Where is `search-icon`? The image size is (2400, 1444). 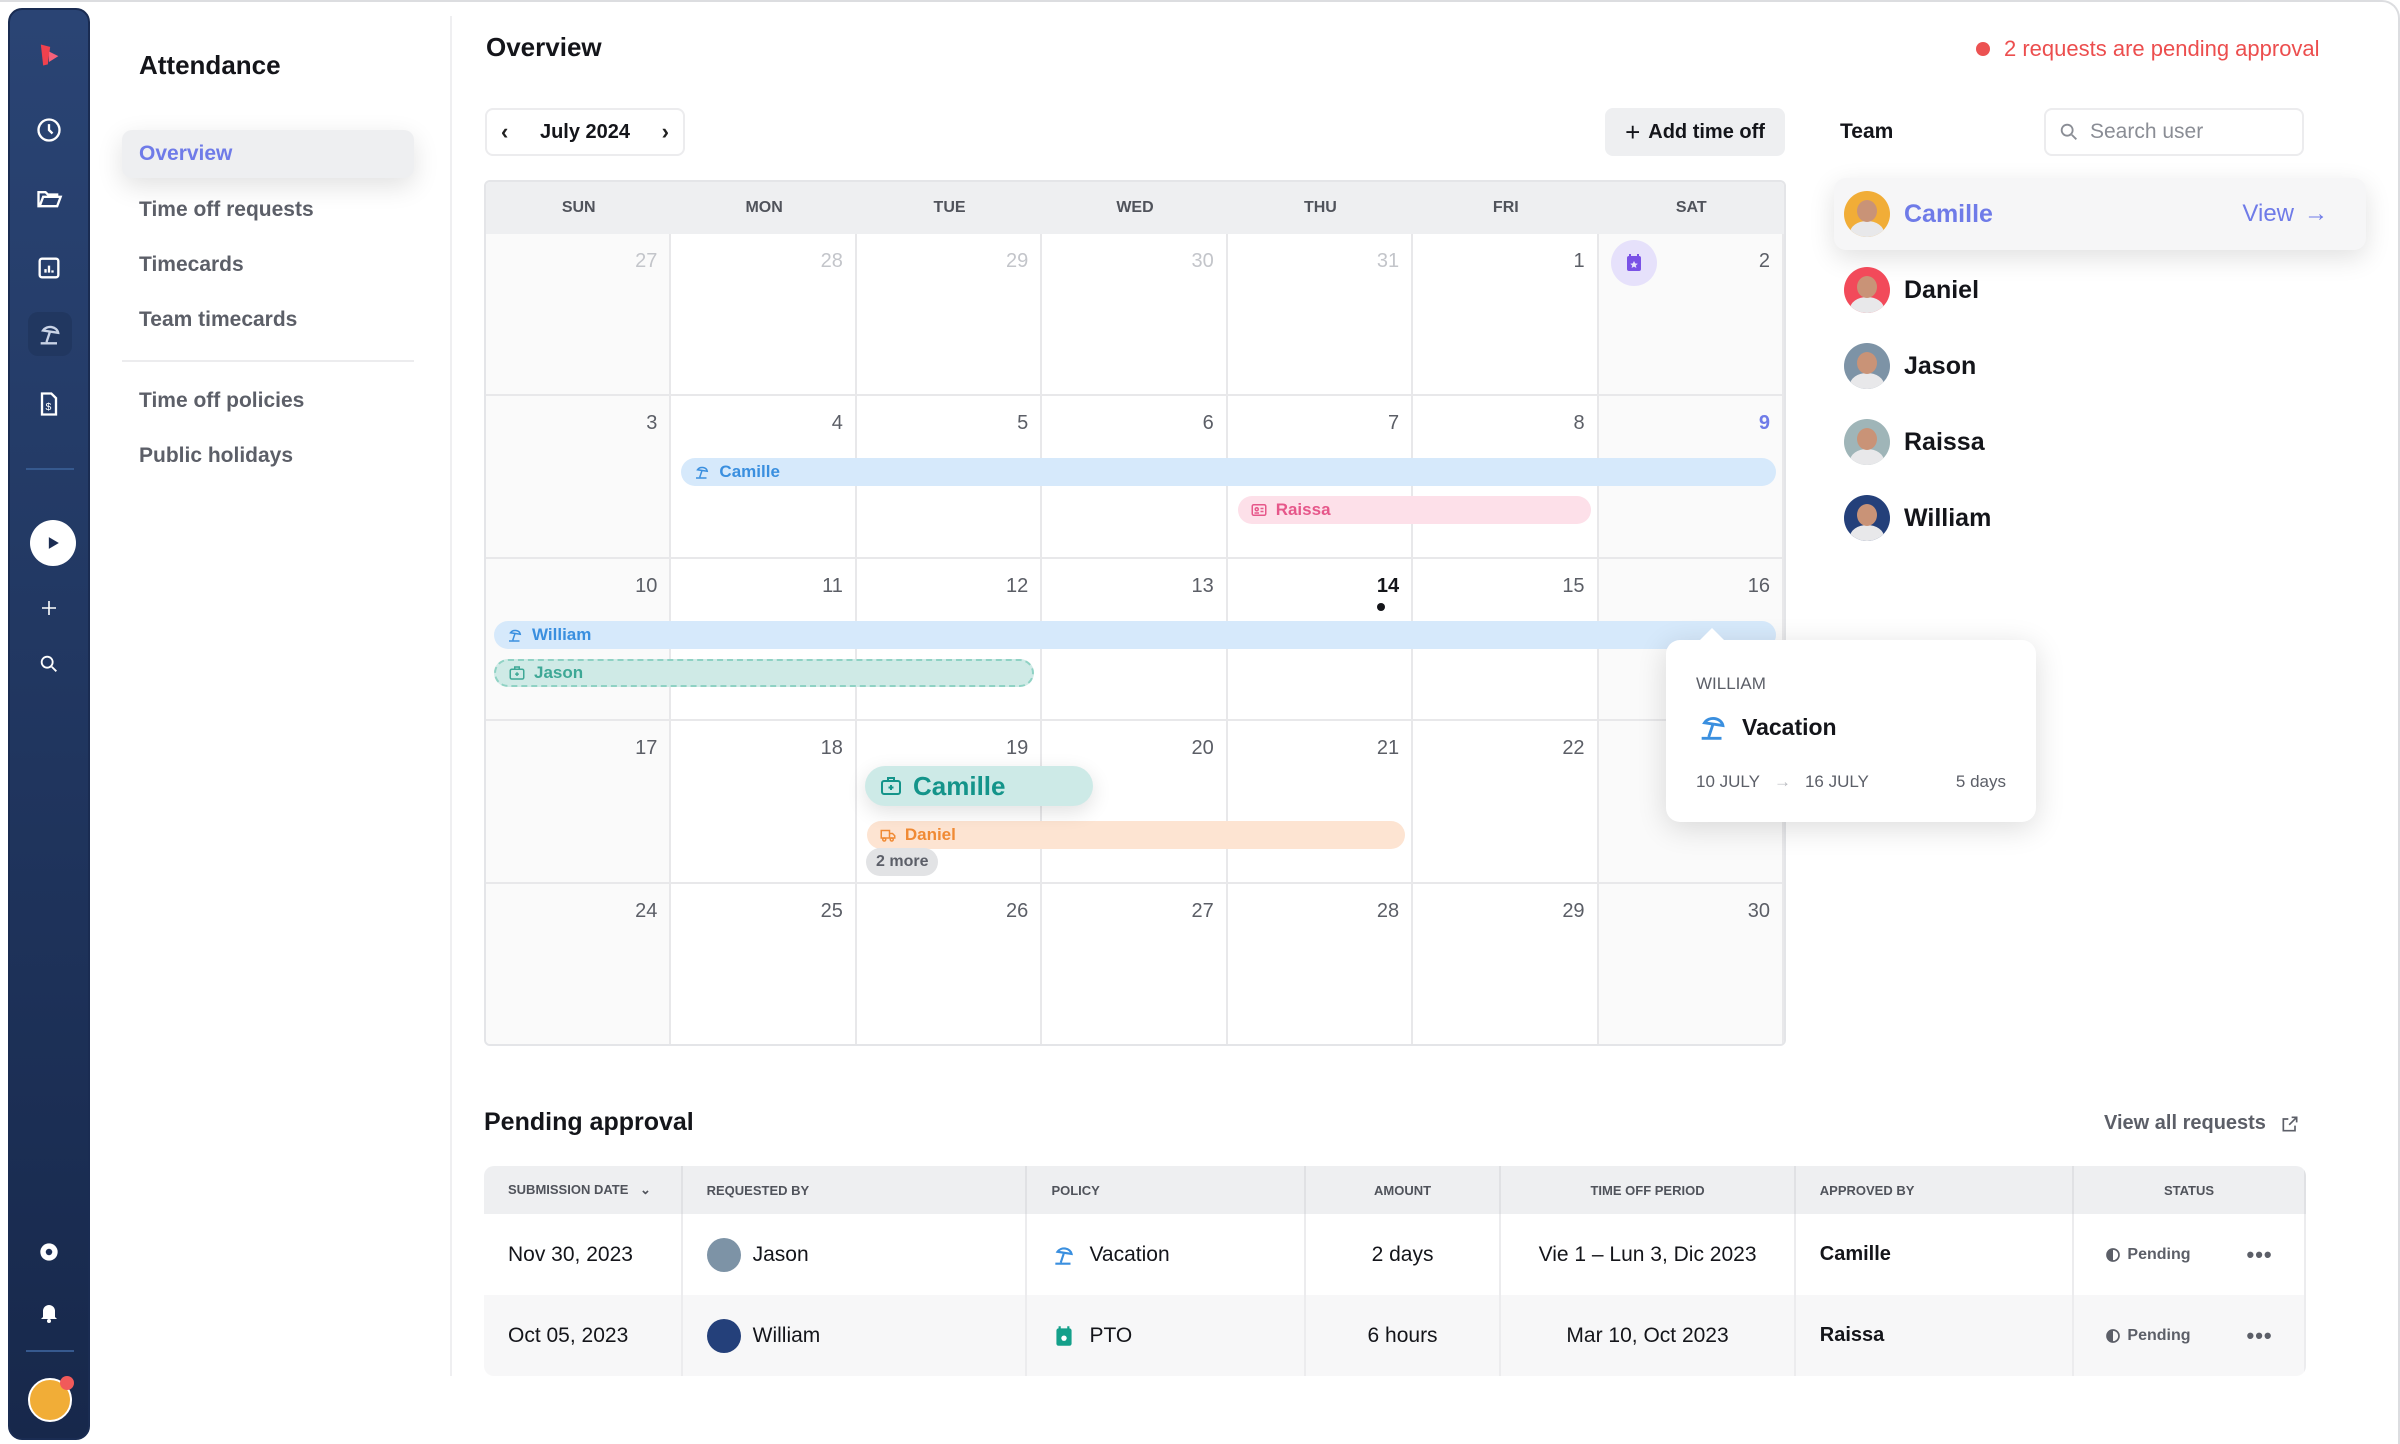
search-icon is located at coordinates (49, 664).